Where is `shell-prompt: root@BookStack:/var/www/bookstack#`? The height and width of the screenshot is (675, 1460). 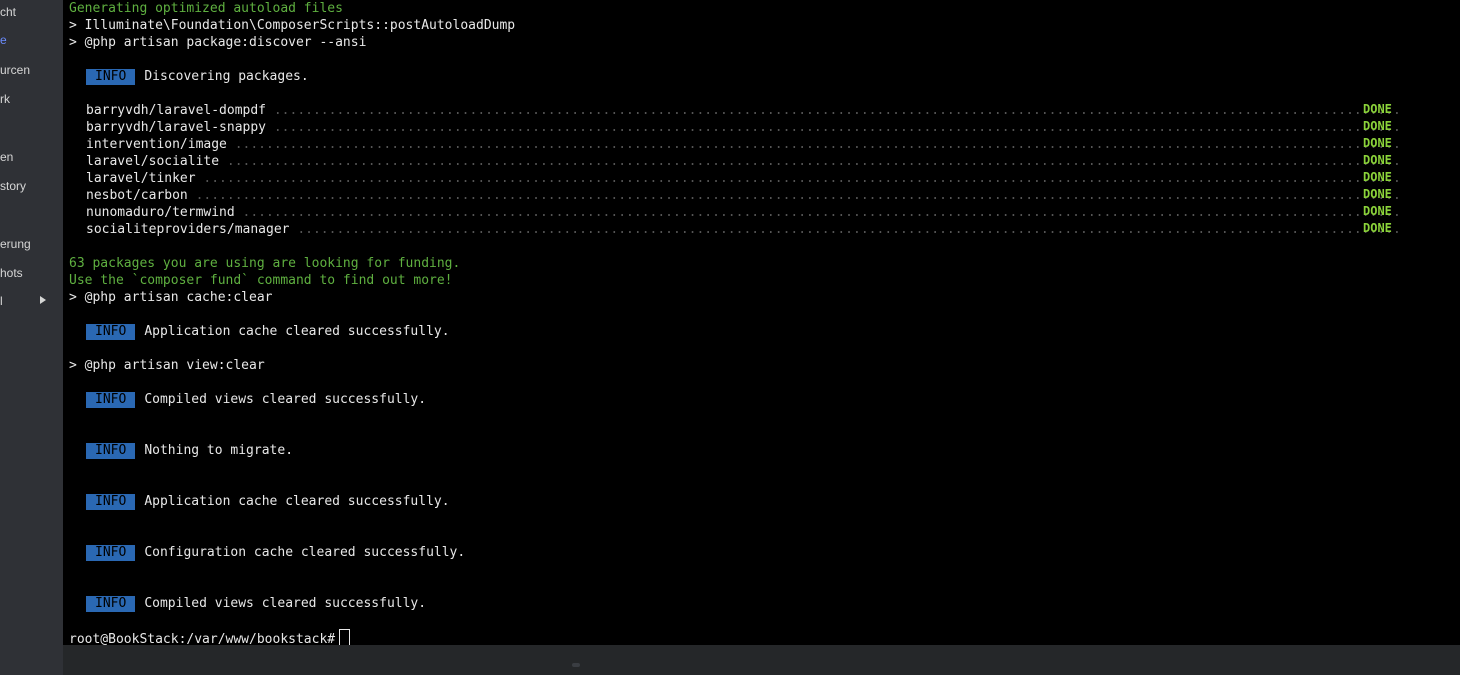
shell-prompt: root@BookStack:/var/www/bookstack# is located at coordinates (210, 637).